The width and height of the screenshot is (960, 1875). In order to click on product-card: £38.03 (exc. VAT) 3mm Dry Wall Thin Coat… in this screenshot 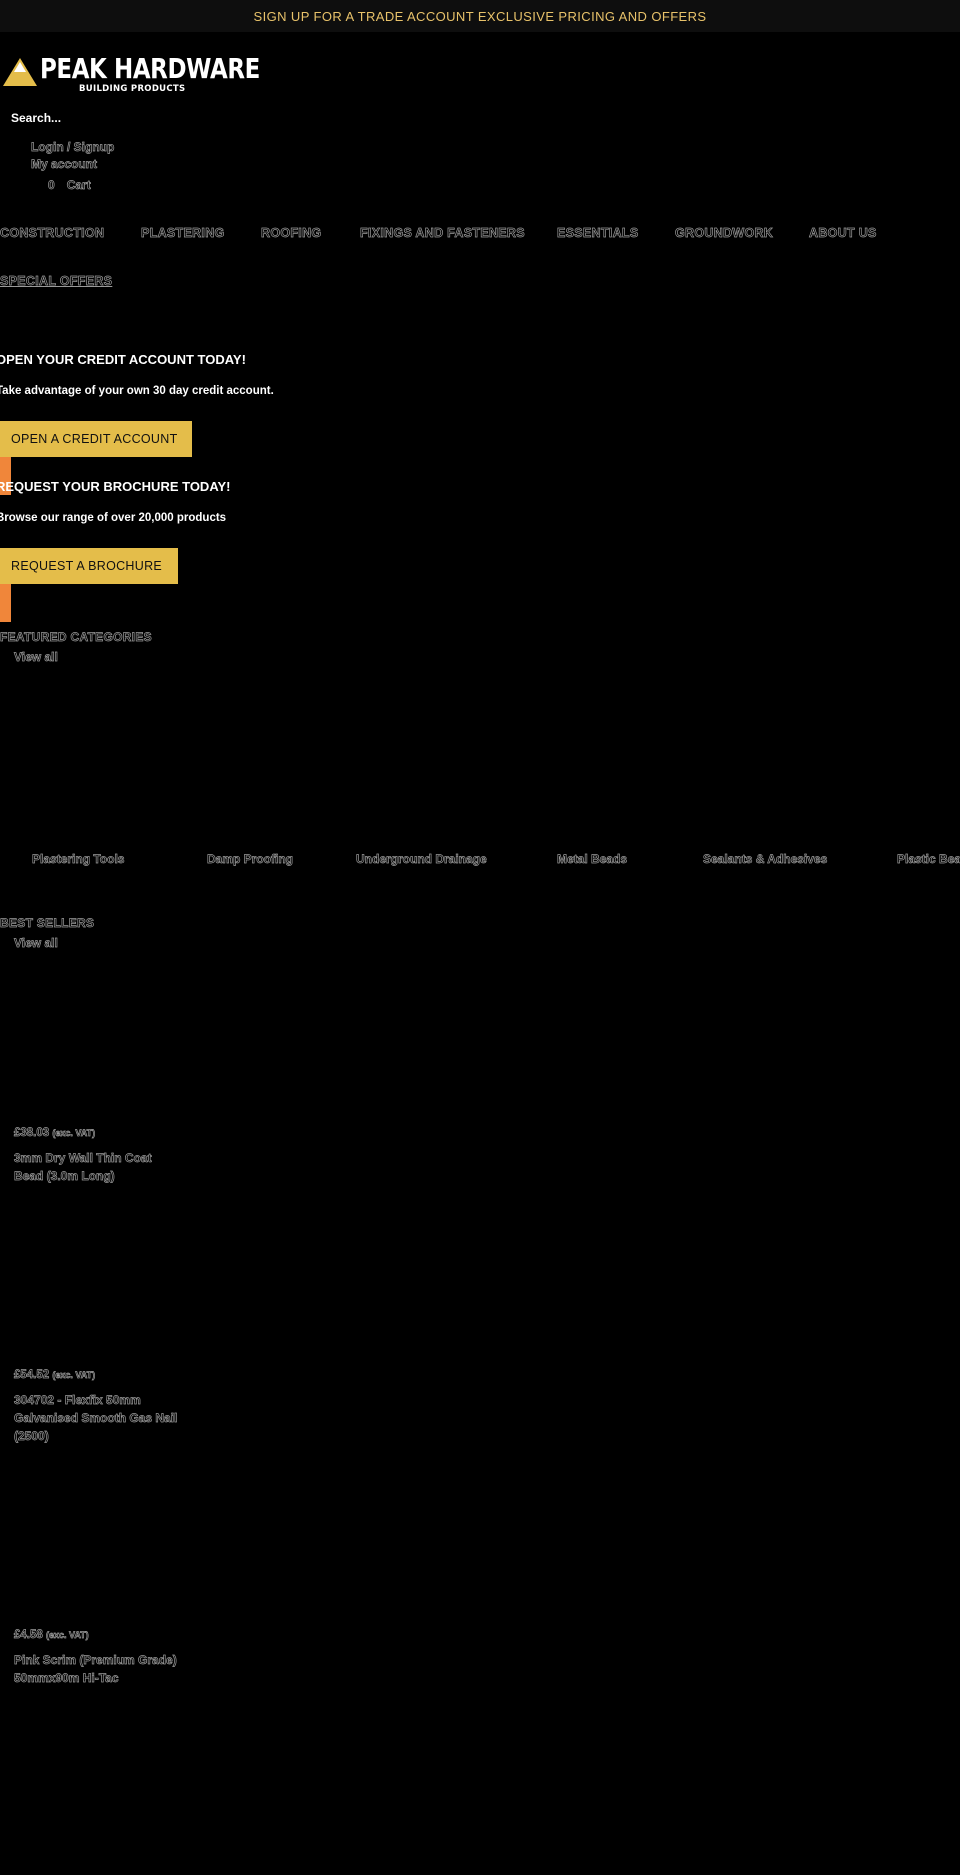, I will do `click(99, 1156)`.